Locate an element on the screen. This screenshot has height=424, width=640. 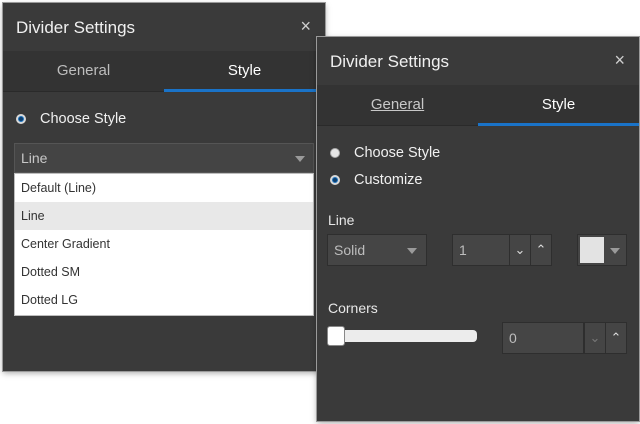
corners-slider is located at coordinates (402, 336).